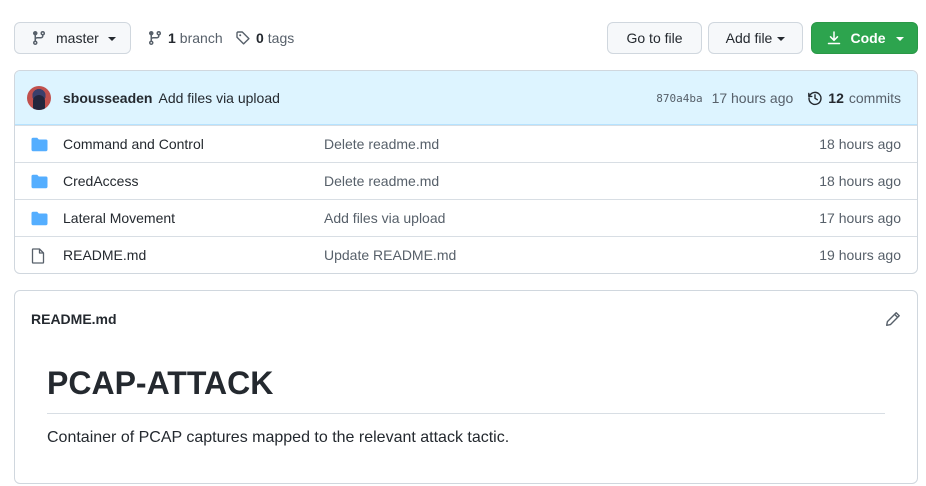 The image size is (926, 486). Describe the element at coordinates (104, 255) in the screenshot. I see `file-name: README.md` at that location.